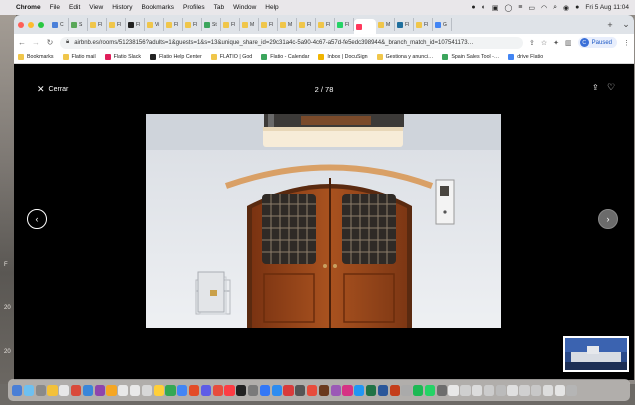 This screenshot has height=405, width=635. I want to click on profile-button: C Paused, so click(597, 42).